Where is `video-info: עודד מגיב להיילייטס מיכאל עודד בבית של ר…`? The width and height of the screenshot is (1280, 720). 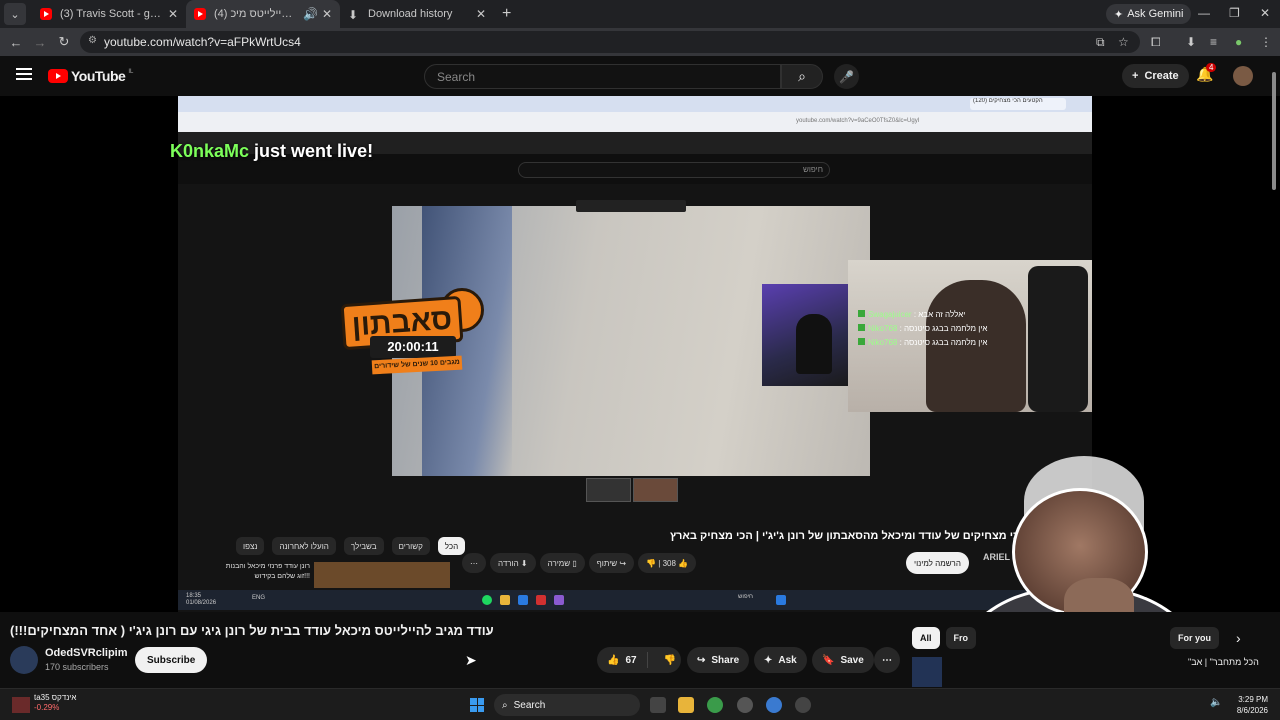 video-info: עודד מגיב להיילייטס מיכאל עודד בבית של ר… is located at coordinates (640, 650).